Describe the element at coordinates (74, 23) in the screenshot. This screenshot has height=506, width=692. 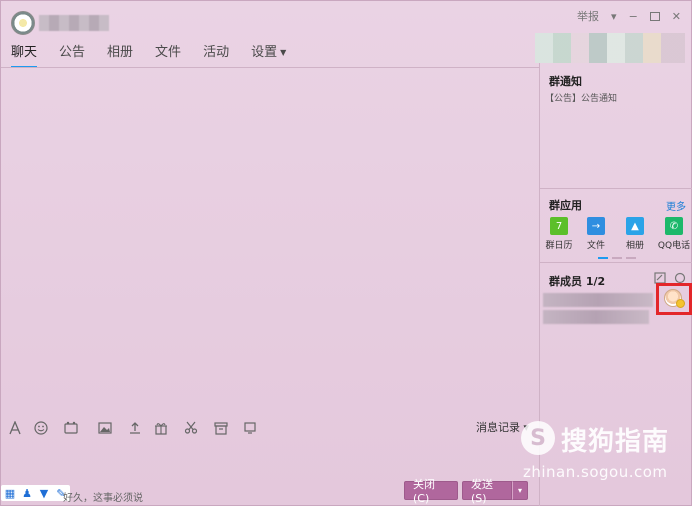
I see `group-name-blurred` at that location.